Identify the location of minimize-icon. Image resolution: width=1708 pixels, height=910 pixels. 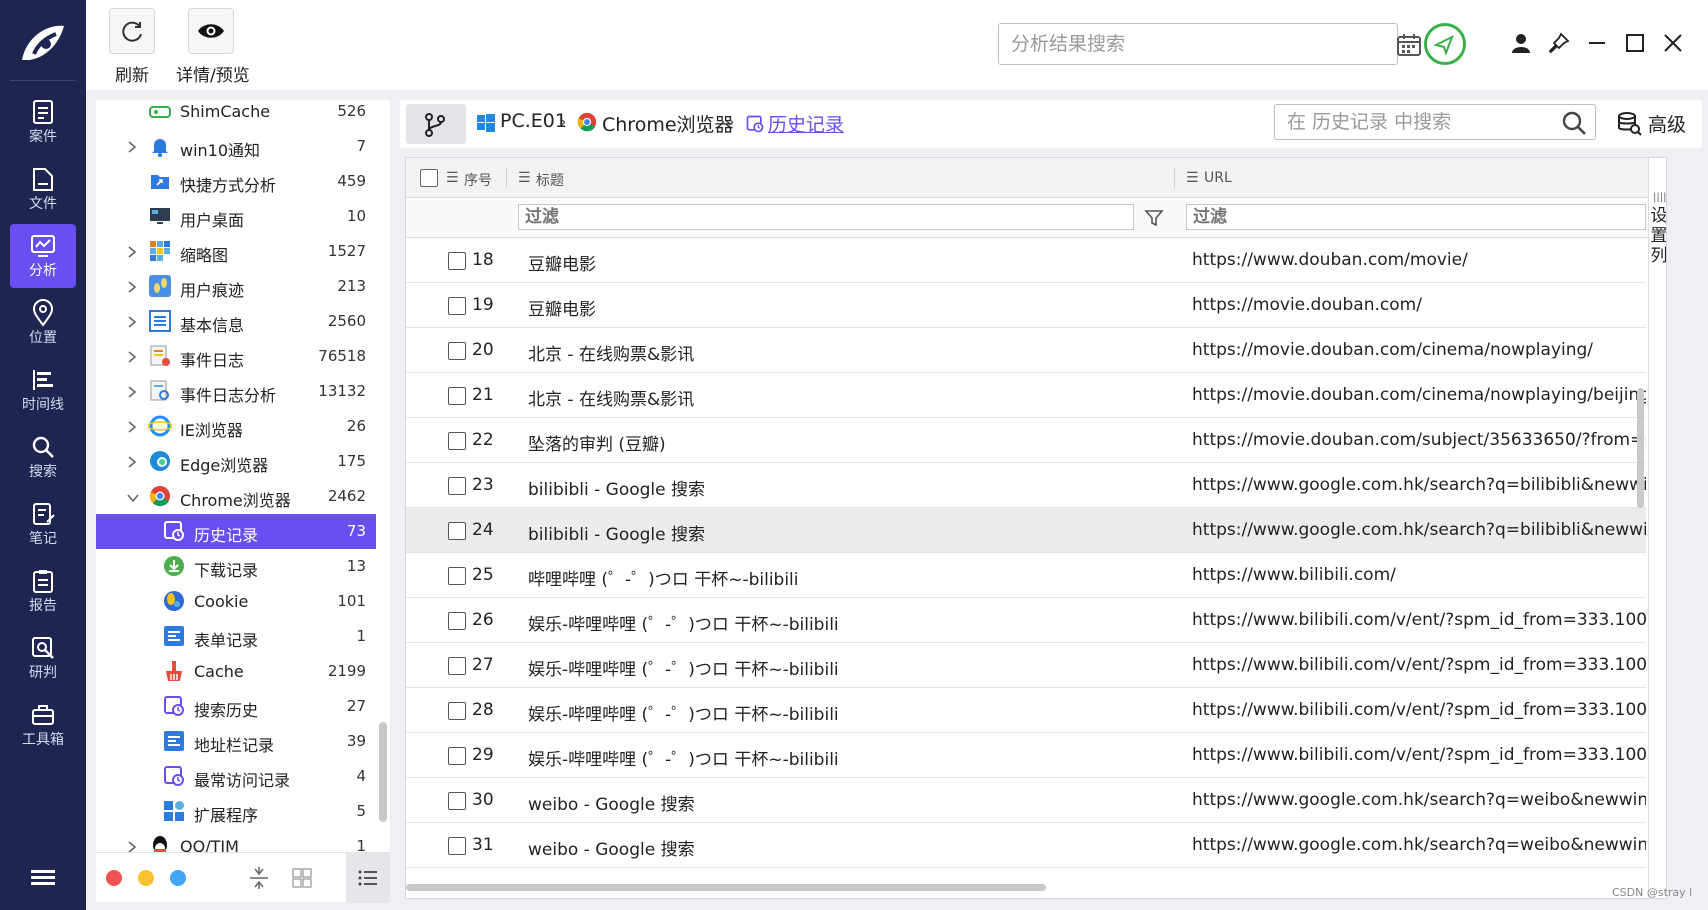
(1597, 43).